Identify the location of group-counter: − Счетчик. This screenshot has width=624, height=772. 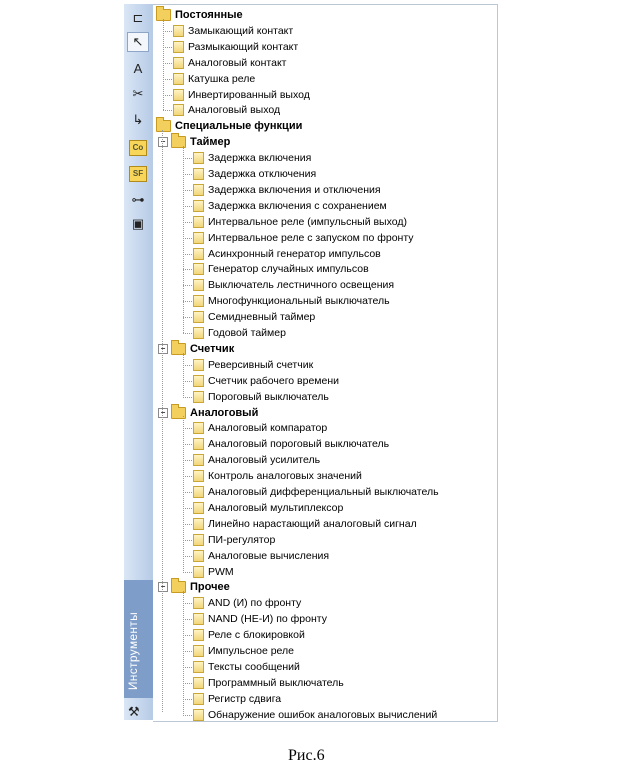
(196, 348).